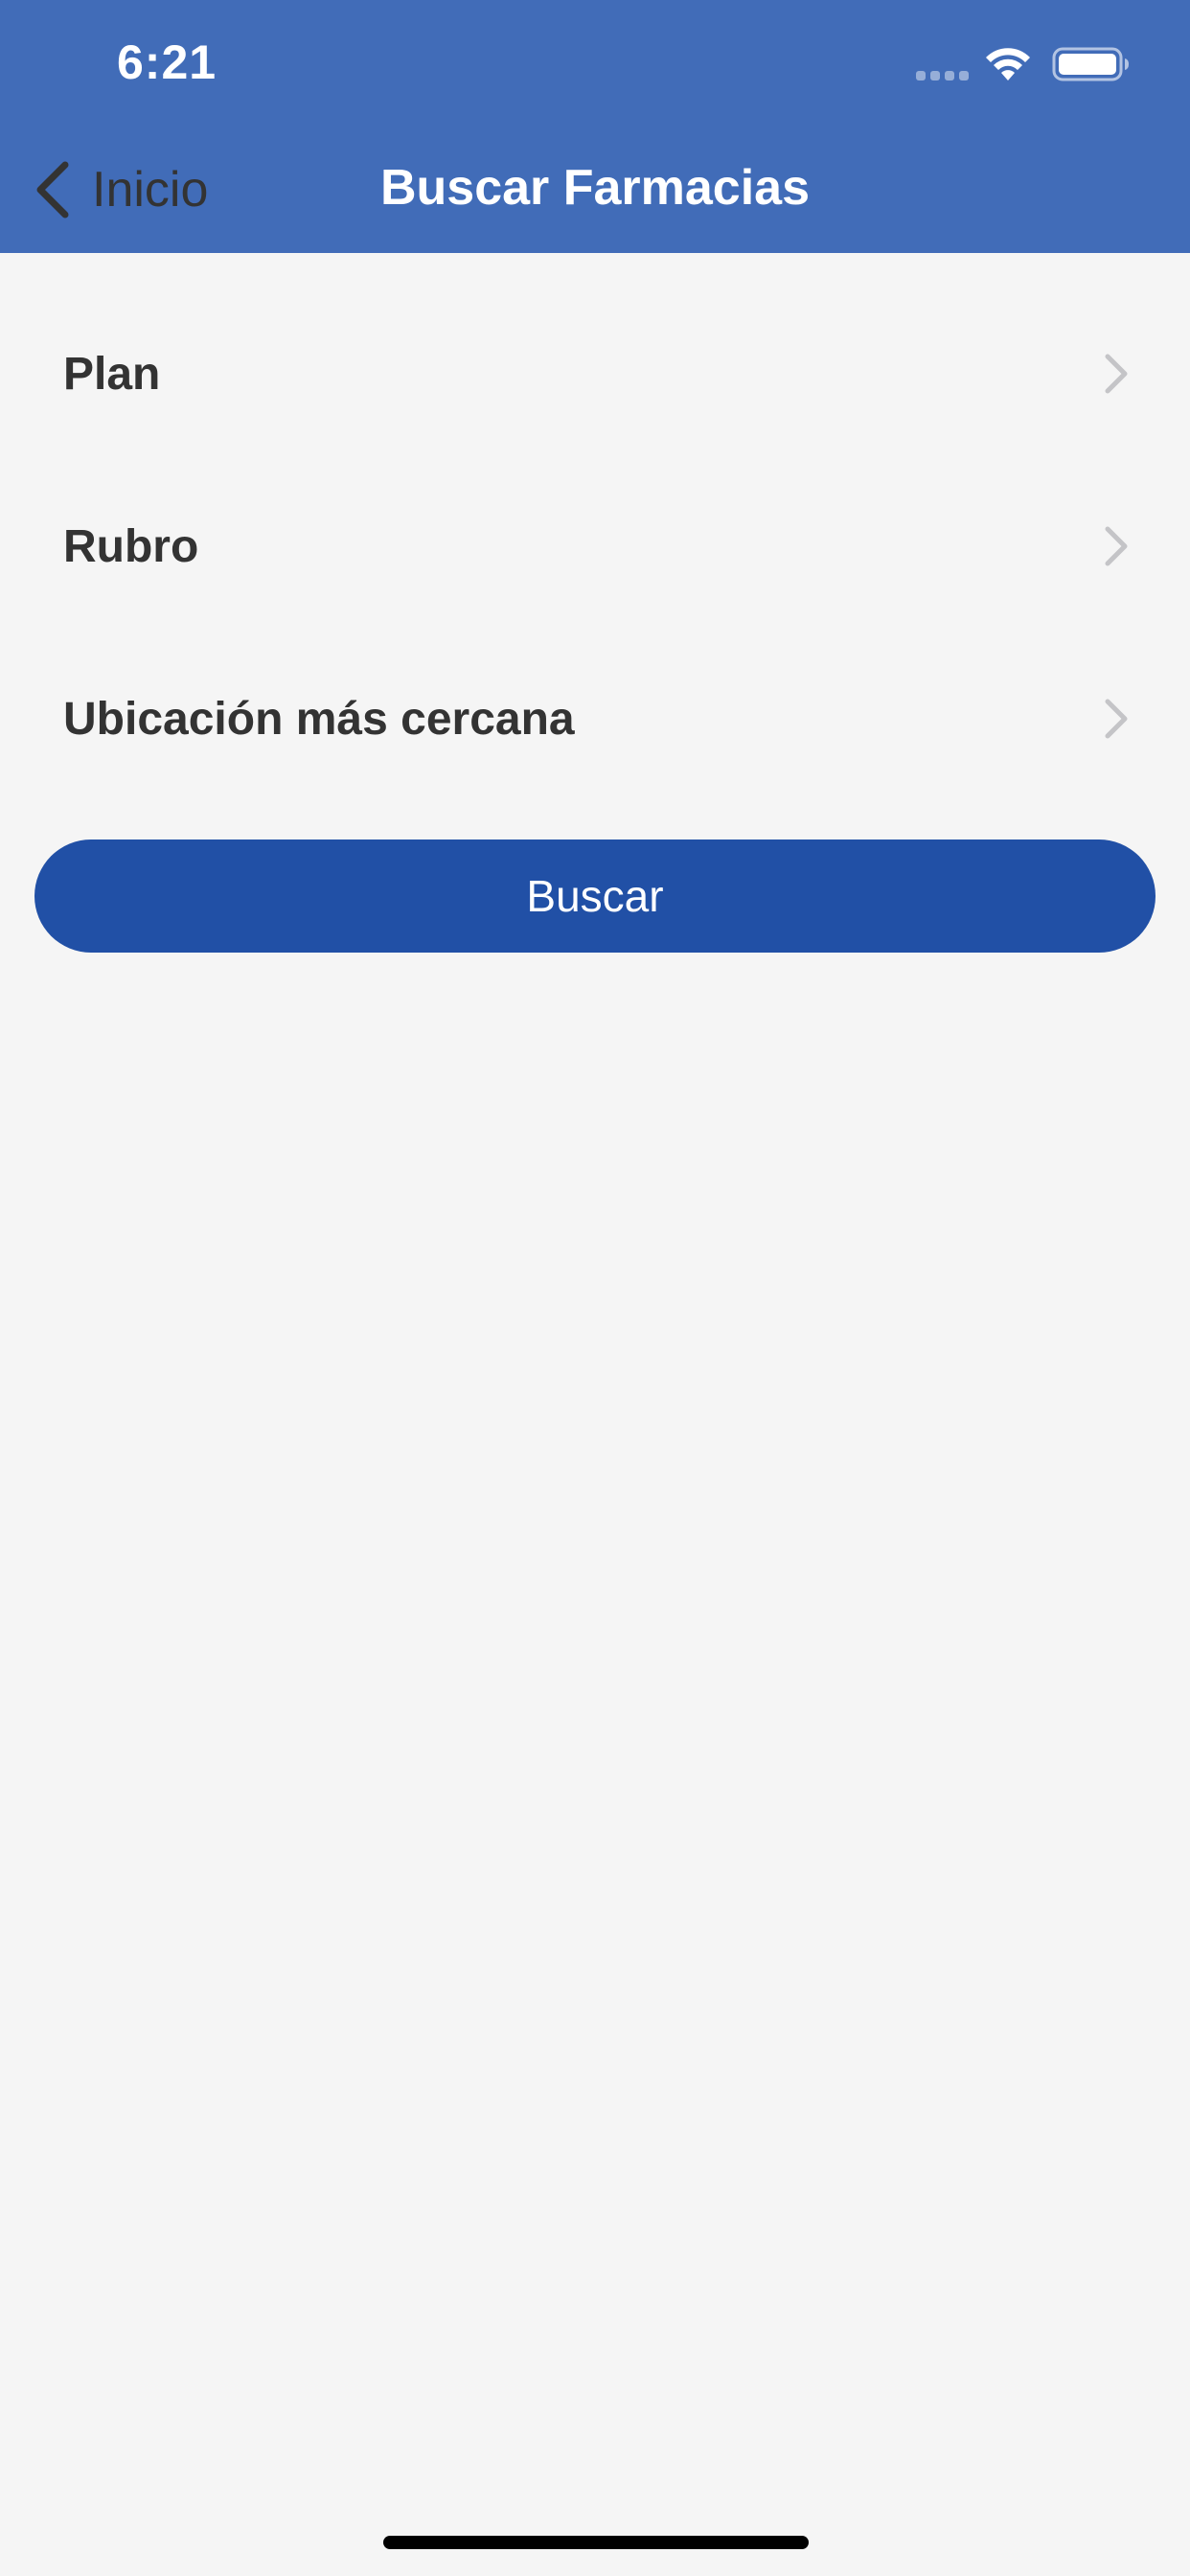  What do you see at coordinates (595, 897) in the screenshot?
I see `search-button: Buscar` at bounding box center [595, 897].